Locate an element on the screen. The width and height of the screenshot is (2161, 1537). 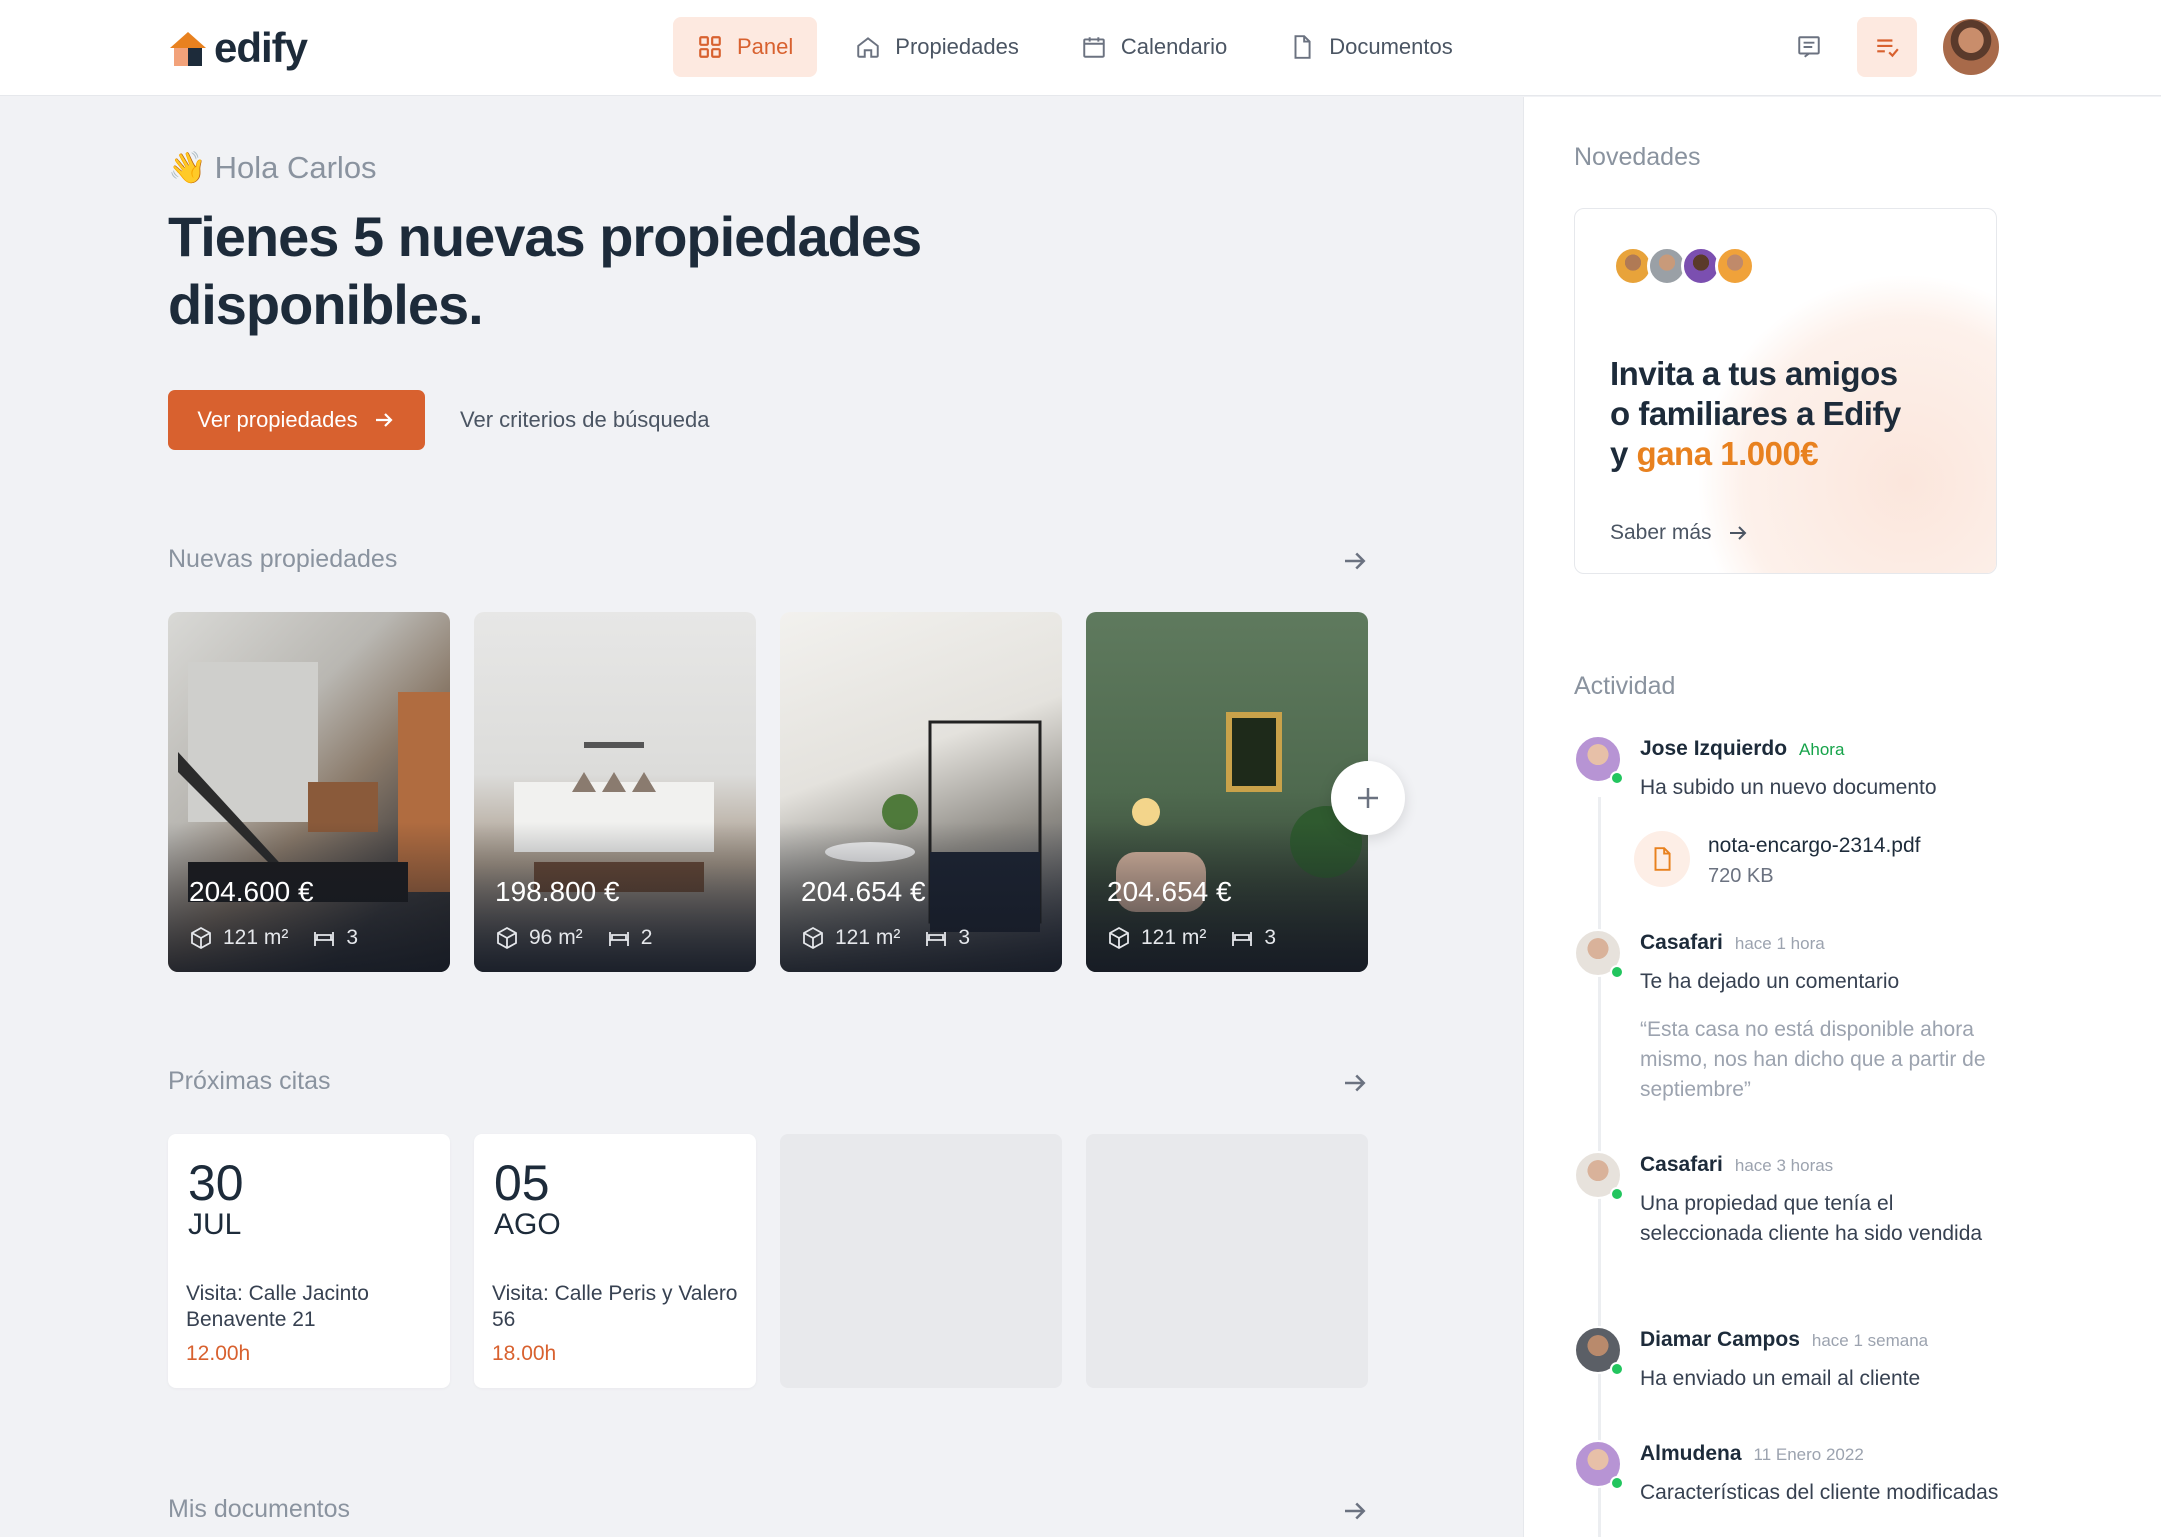
pdf-file-icon is located at coordinates (1662, 859).